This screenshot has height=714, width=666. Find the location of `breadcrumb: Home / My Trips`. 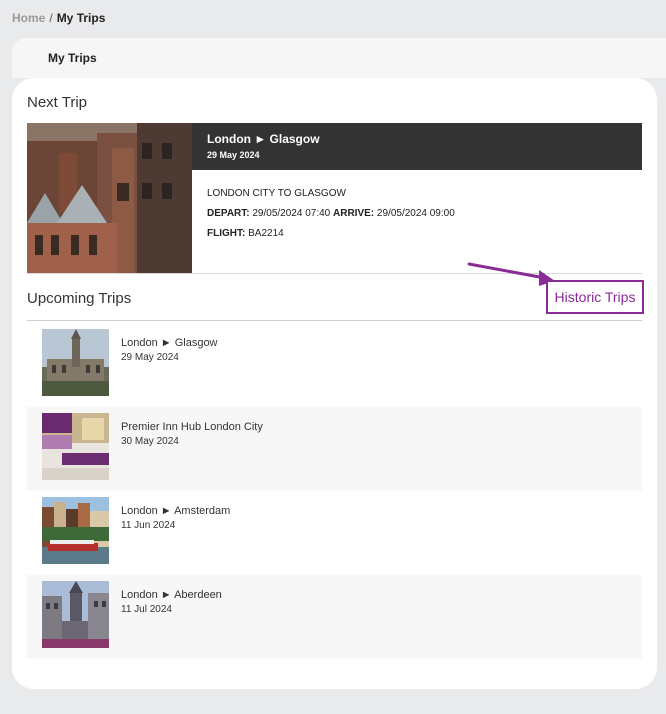

breadcrumb: Home / My Trips is located at coordinates (58, 18).